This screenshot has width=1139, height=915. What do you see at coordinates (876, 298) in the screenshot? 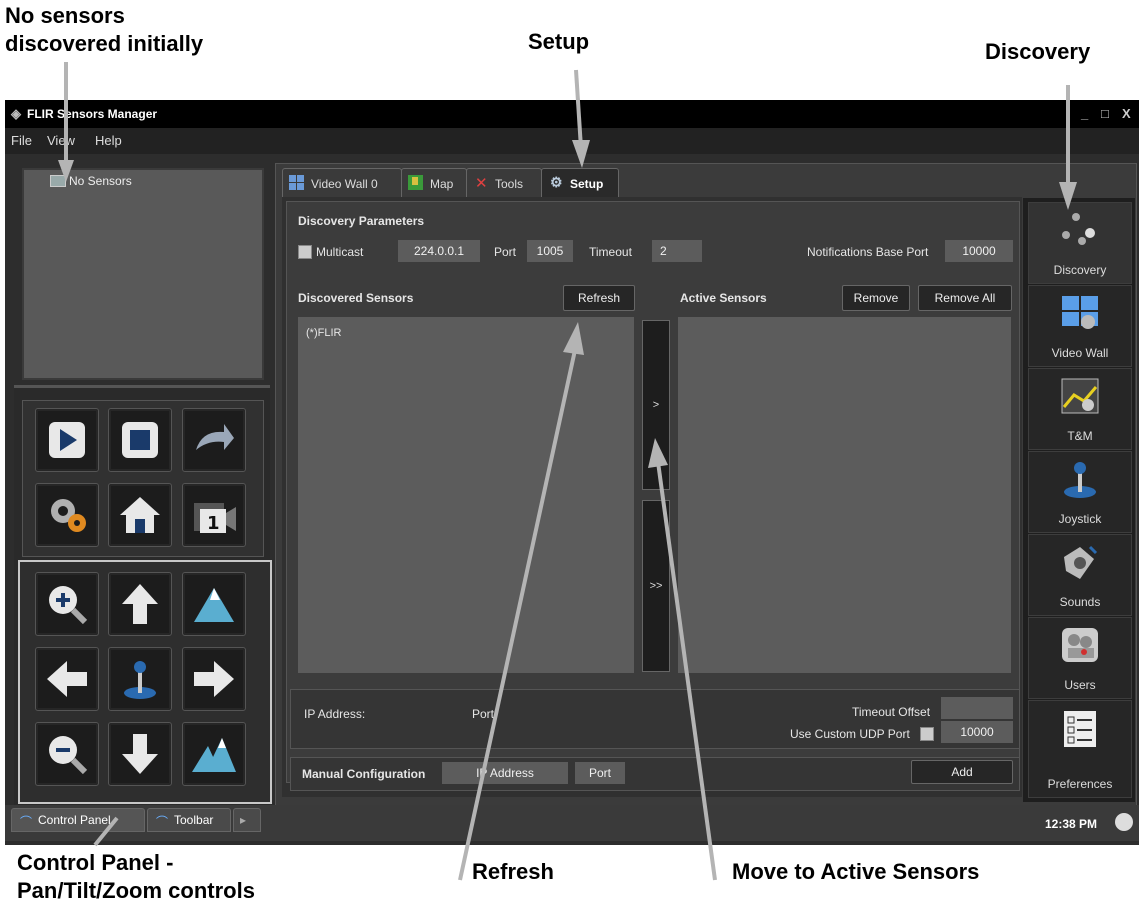
I see `remove-button: Remove` at bounding box center [876, 298].